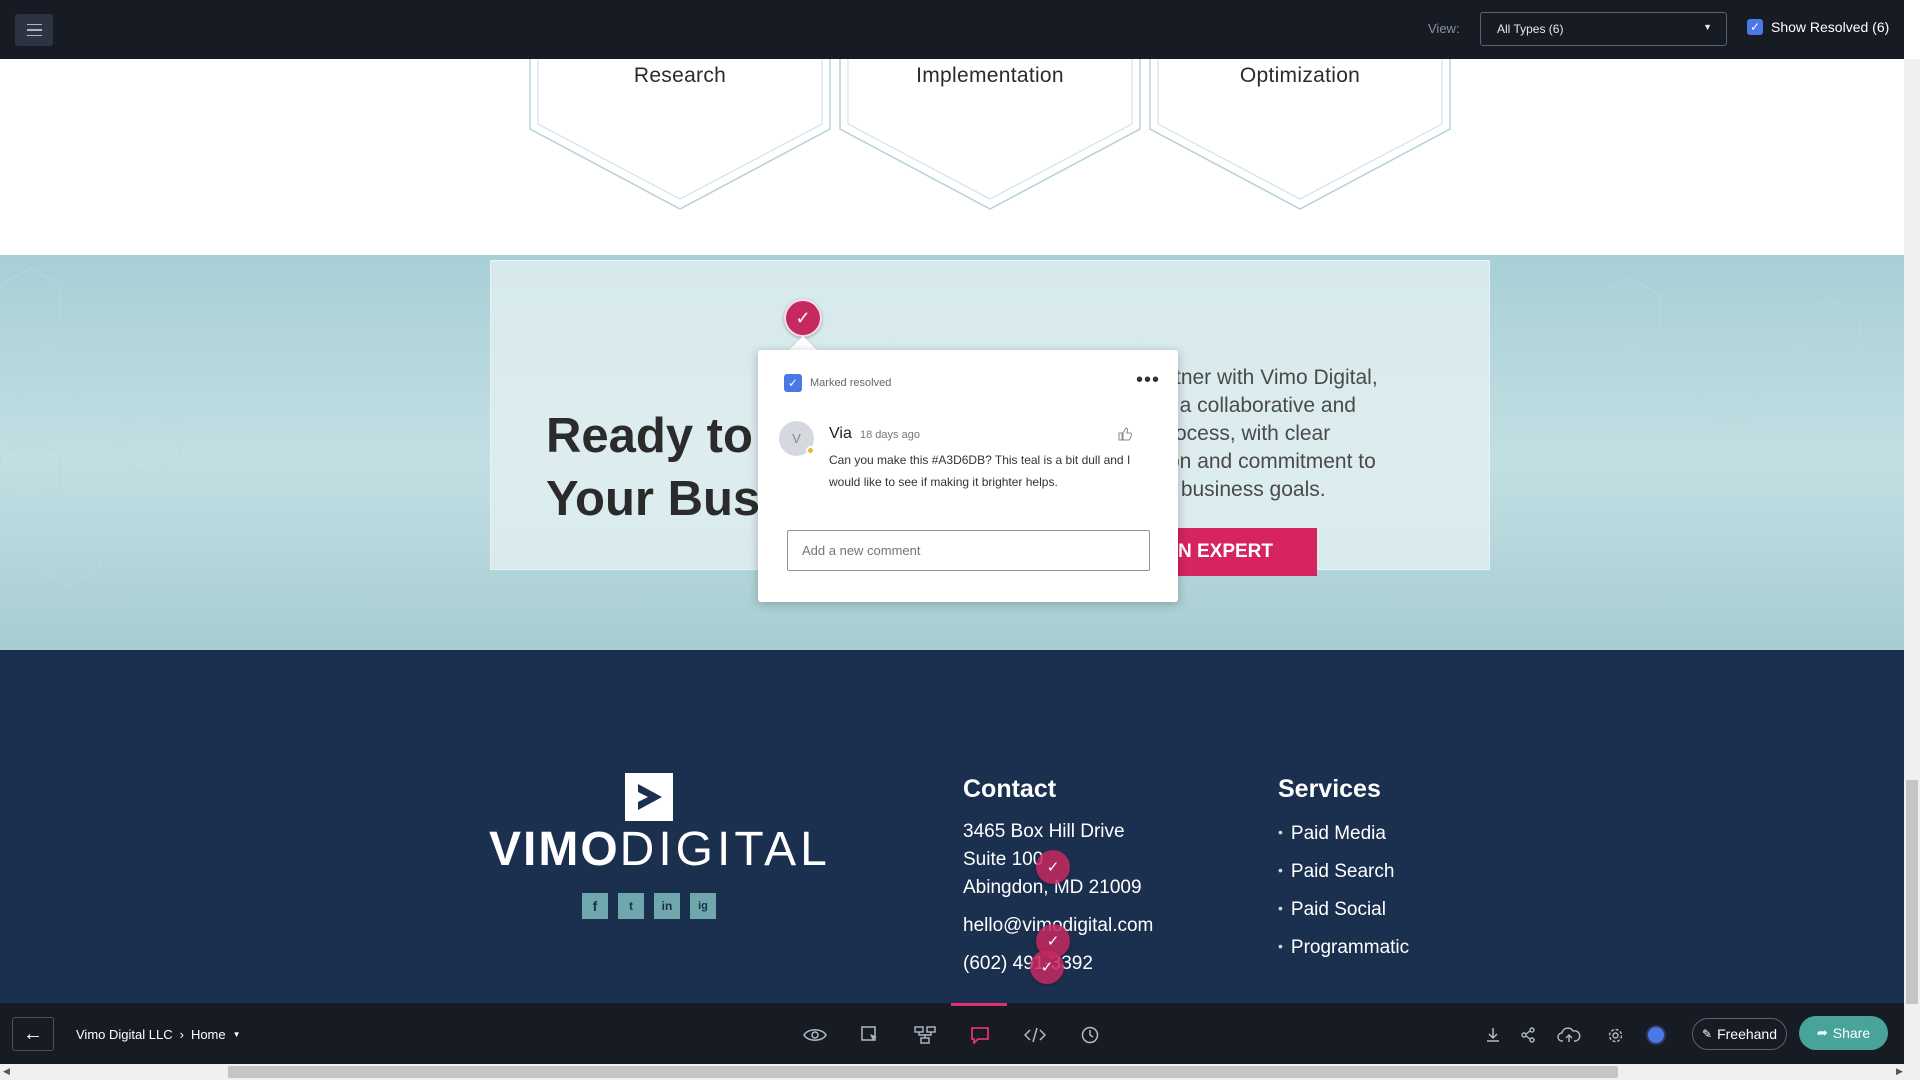 This screenshot has height=1080, width=1920. I want to click on vimo-logo-mark, so click(649, 797).